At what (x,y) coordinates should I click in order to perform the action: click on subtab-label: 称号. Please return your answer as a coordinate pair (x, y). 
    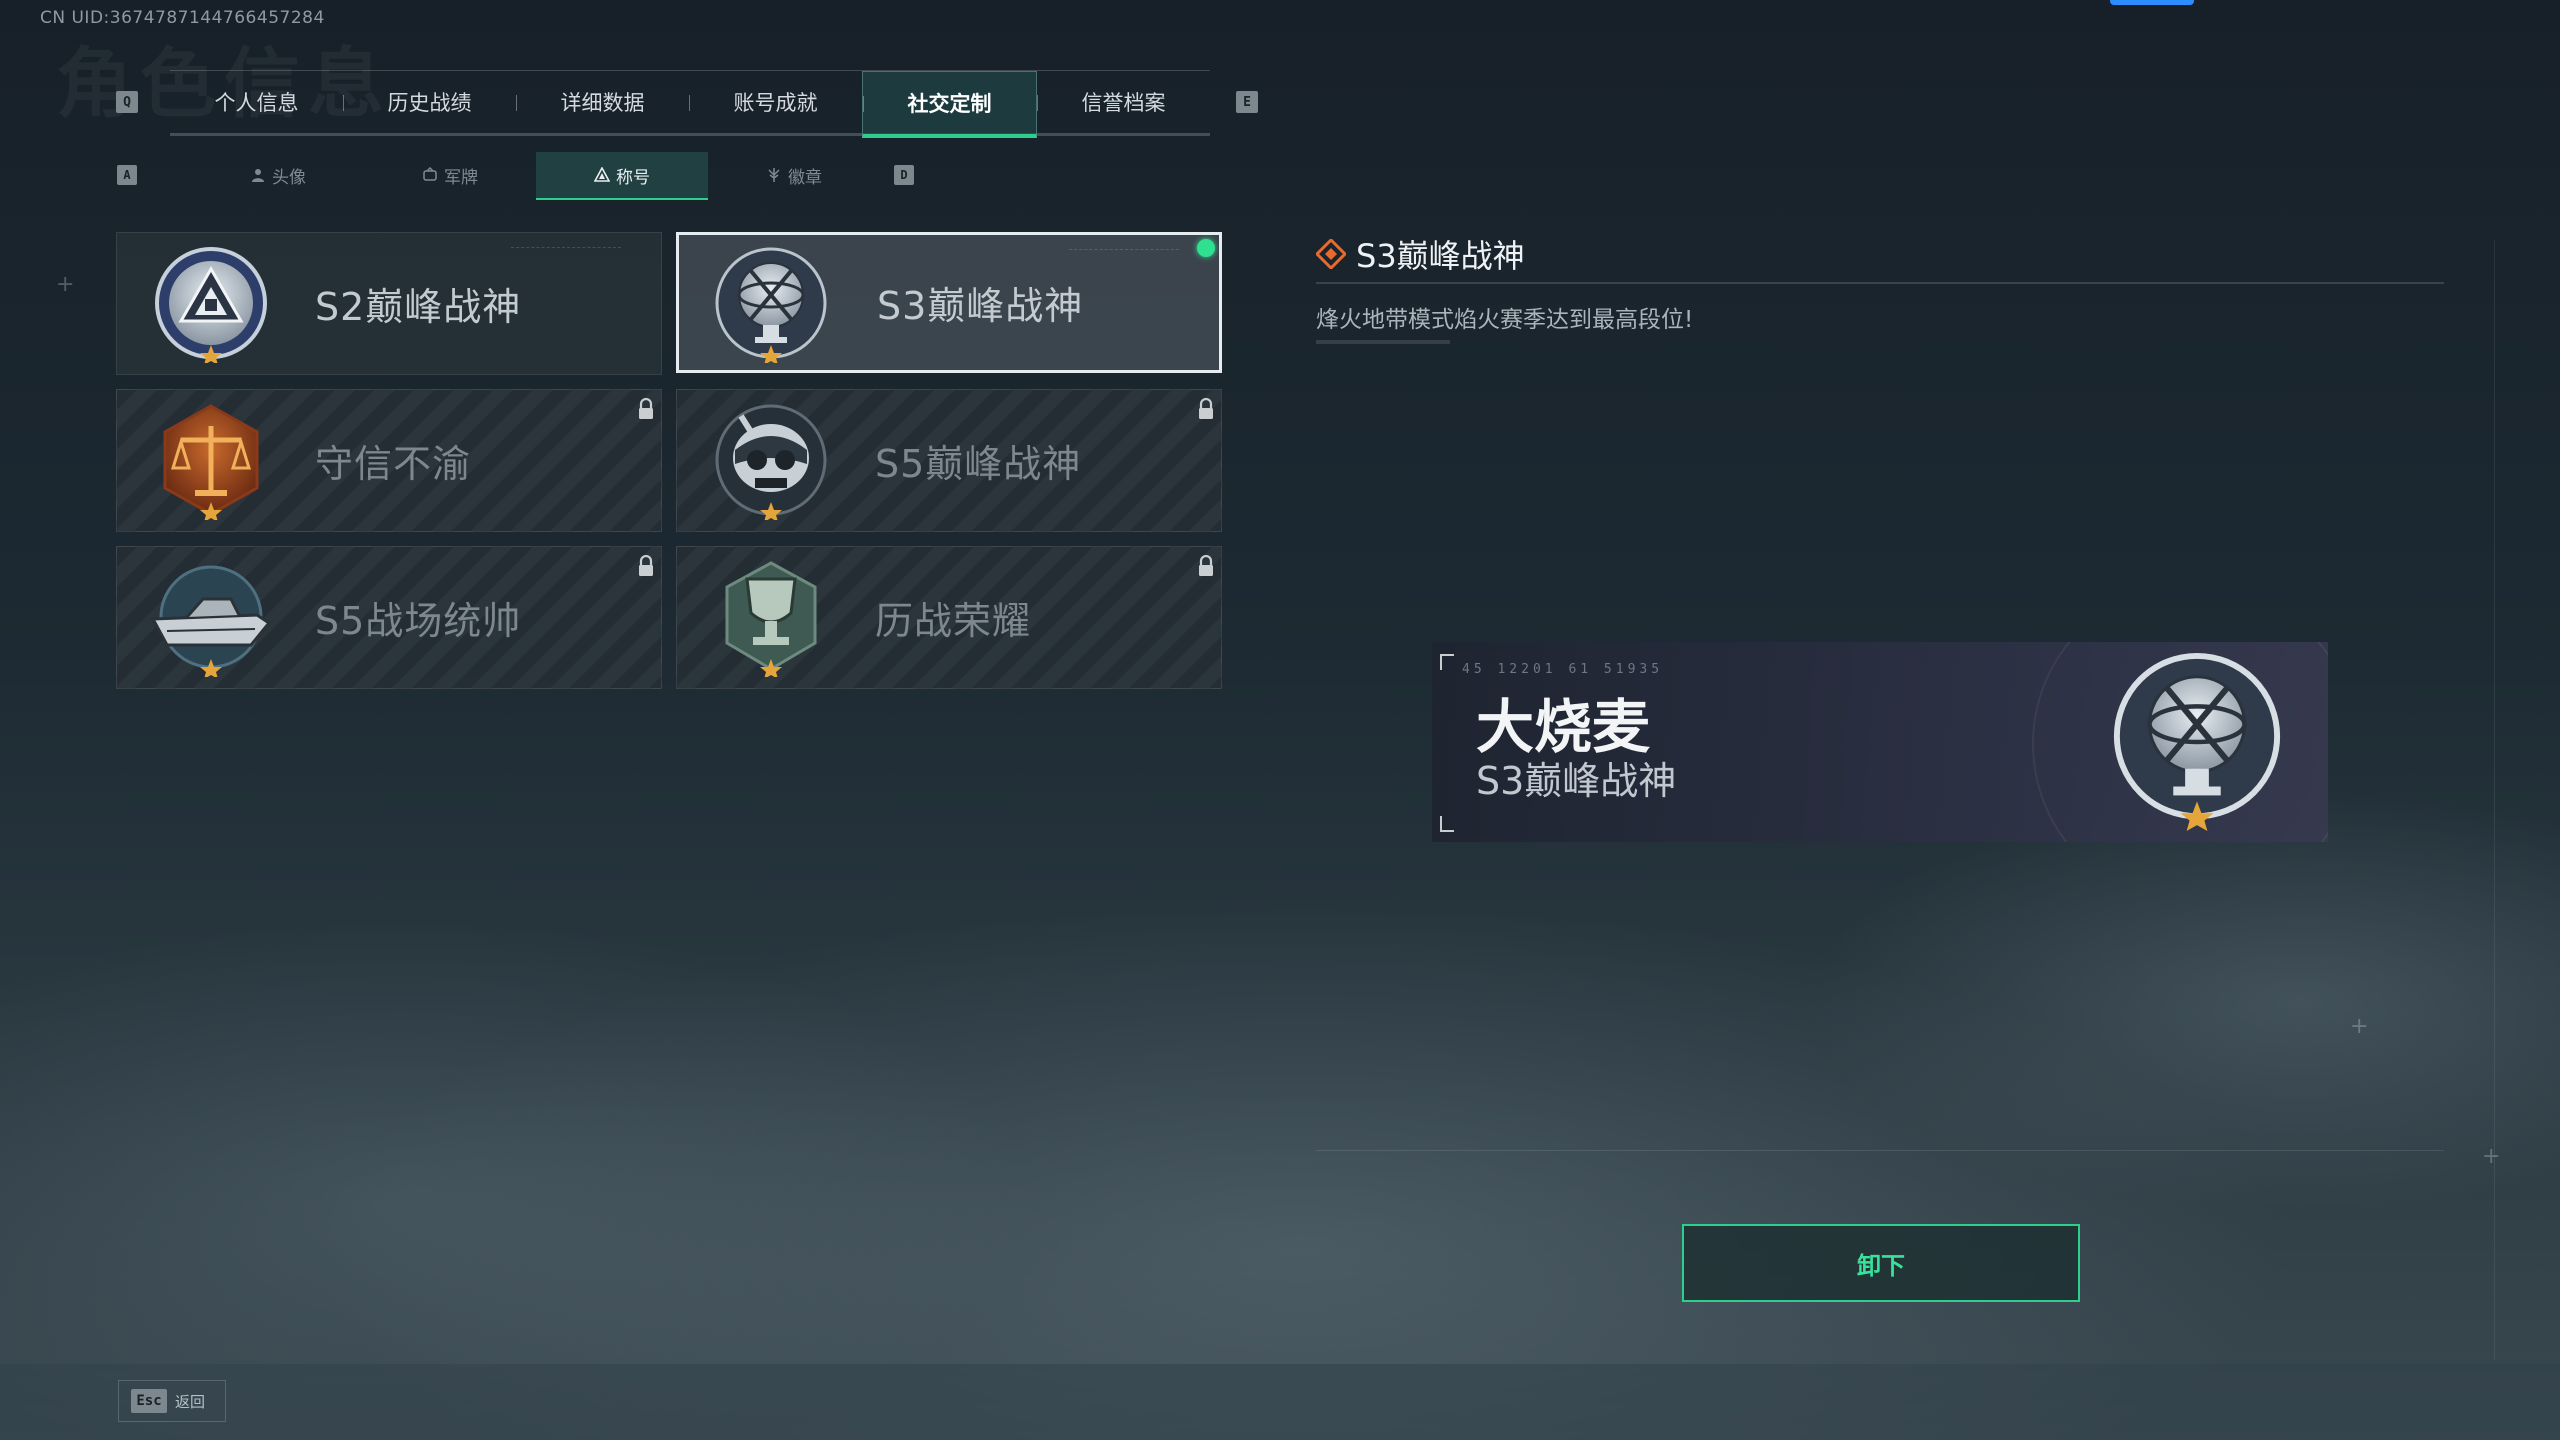
    Looking at the image, I should click on (633, 177).